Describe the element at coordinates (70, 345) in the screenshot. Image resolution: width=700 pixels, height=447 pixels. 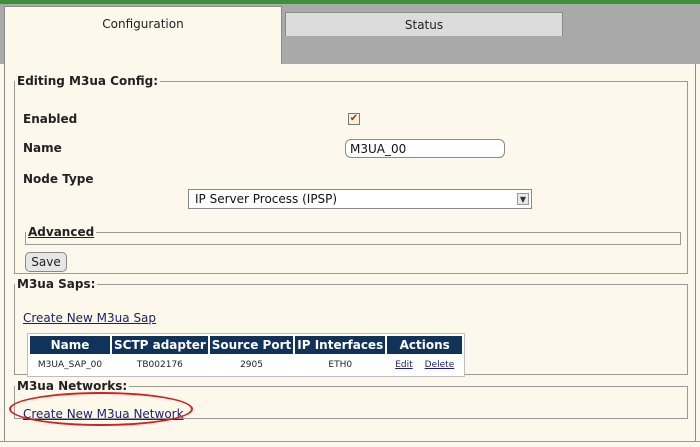
I see `column-header-name: Name` at that location.